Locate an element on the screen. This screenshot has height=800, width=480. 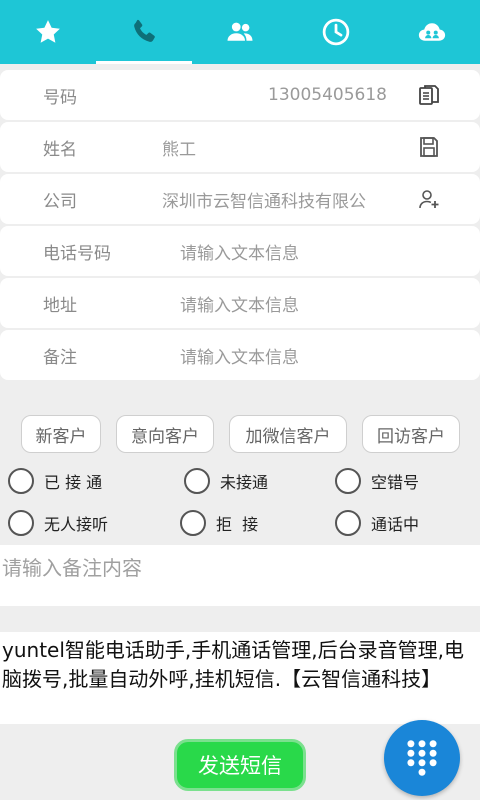
copy-icon is located at coordinates (429, 95).